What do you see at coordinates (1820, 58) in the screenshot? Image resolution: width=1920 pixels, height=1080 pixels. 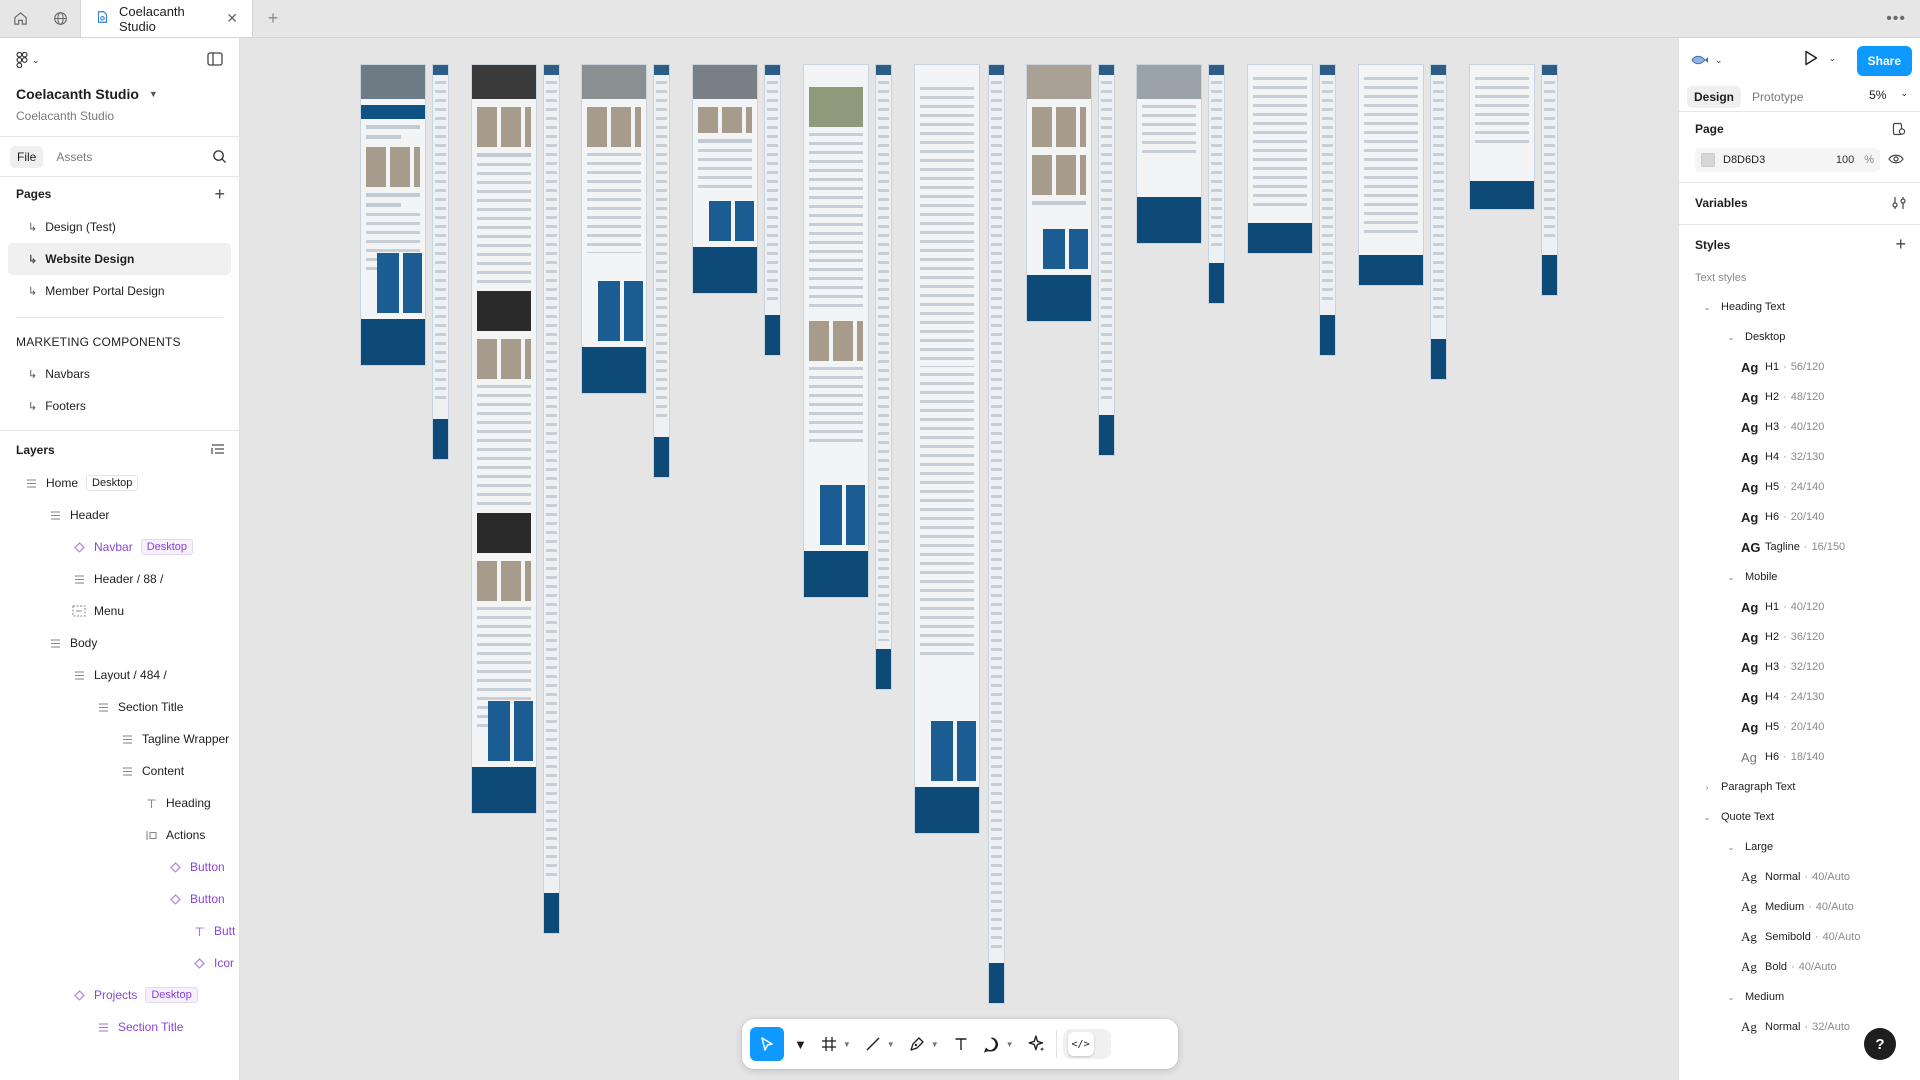 I see `present-button: ⌄` at bounding box center [1820, 58].